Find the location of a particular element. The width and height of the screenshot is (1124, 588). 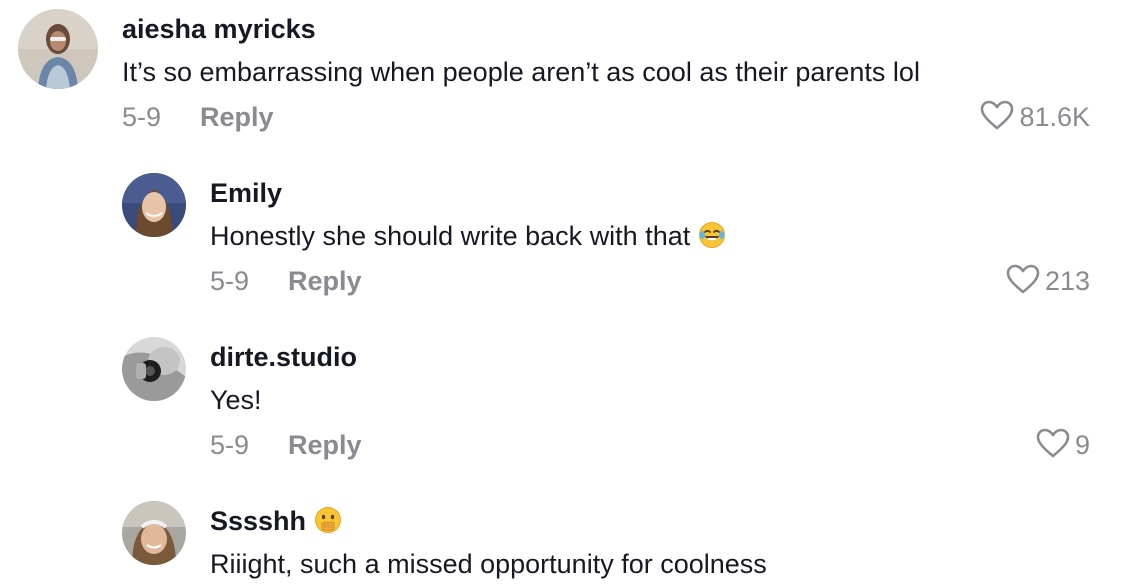

like-button: 213 is located at coordinates (1047, 281).